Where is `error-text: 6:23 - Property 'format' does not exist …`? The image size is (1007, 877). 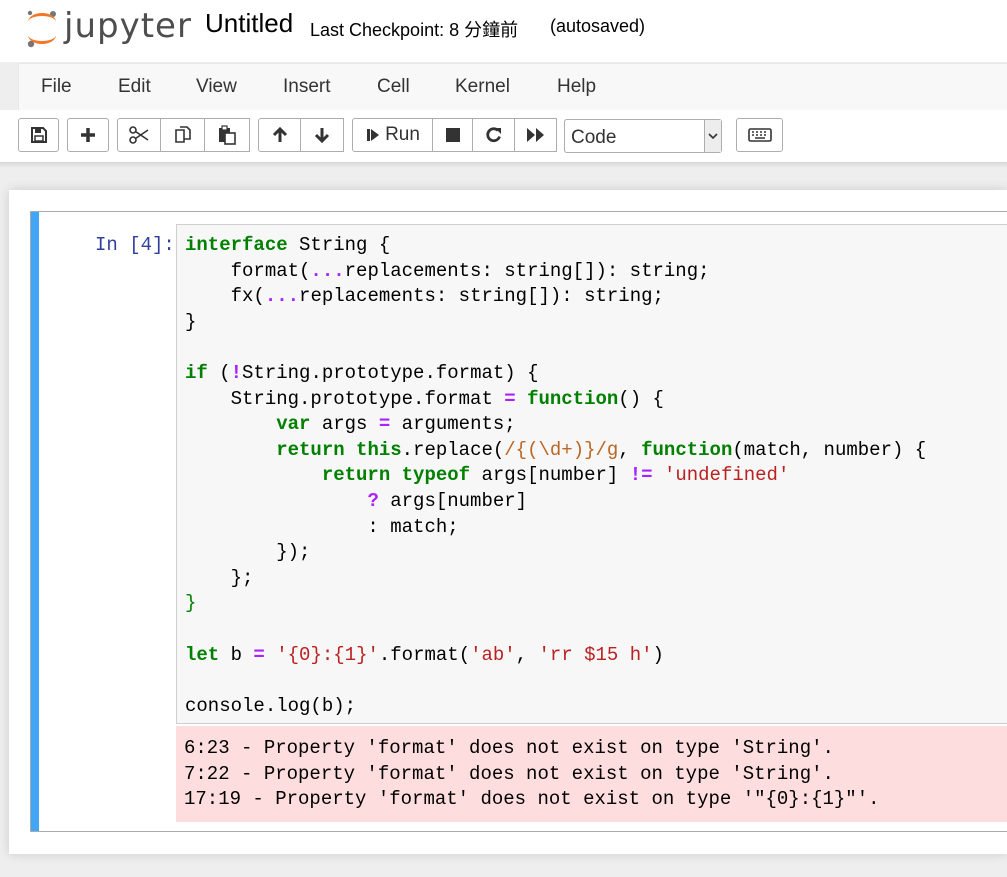
error-text: 6:23 - Property 'format' does not exist … is located at coordinates (532, 774).